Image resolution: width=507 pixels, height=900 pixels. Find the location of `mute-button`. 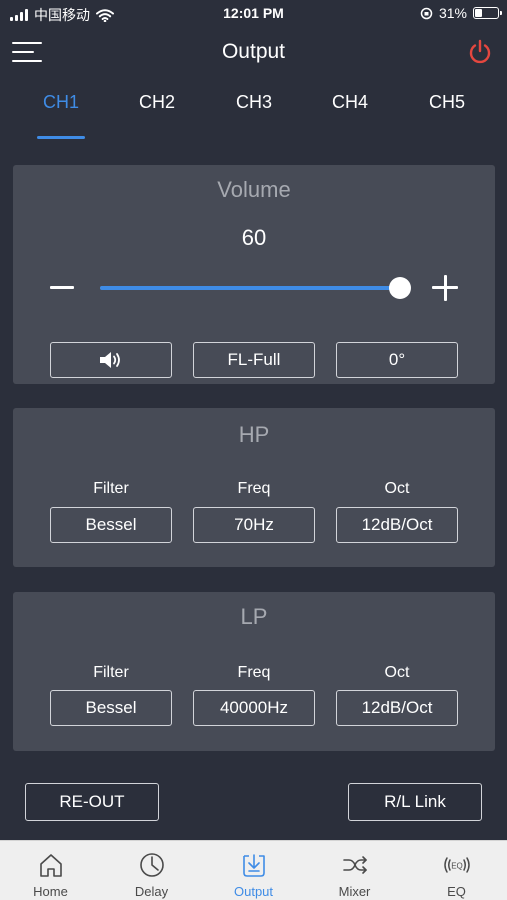

mute-button is located at coordinates (111, 360).